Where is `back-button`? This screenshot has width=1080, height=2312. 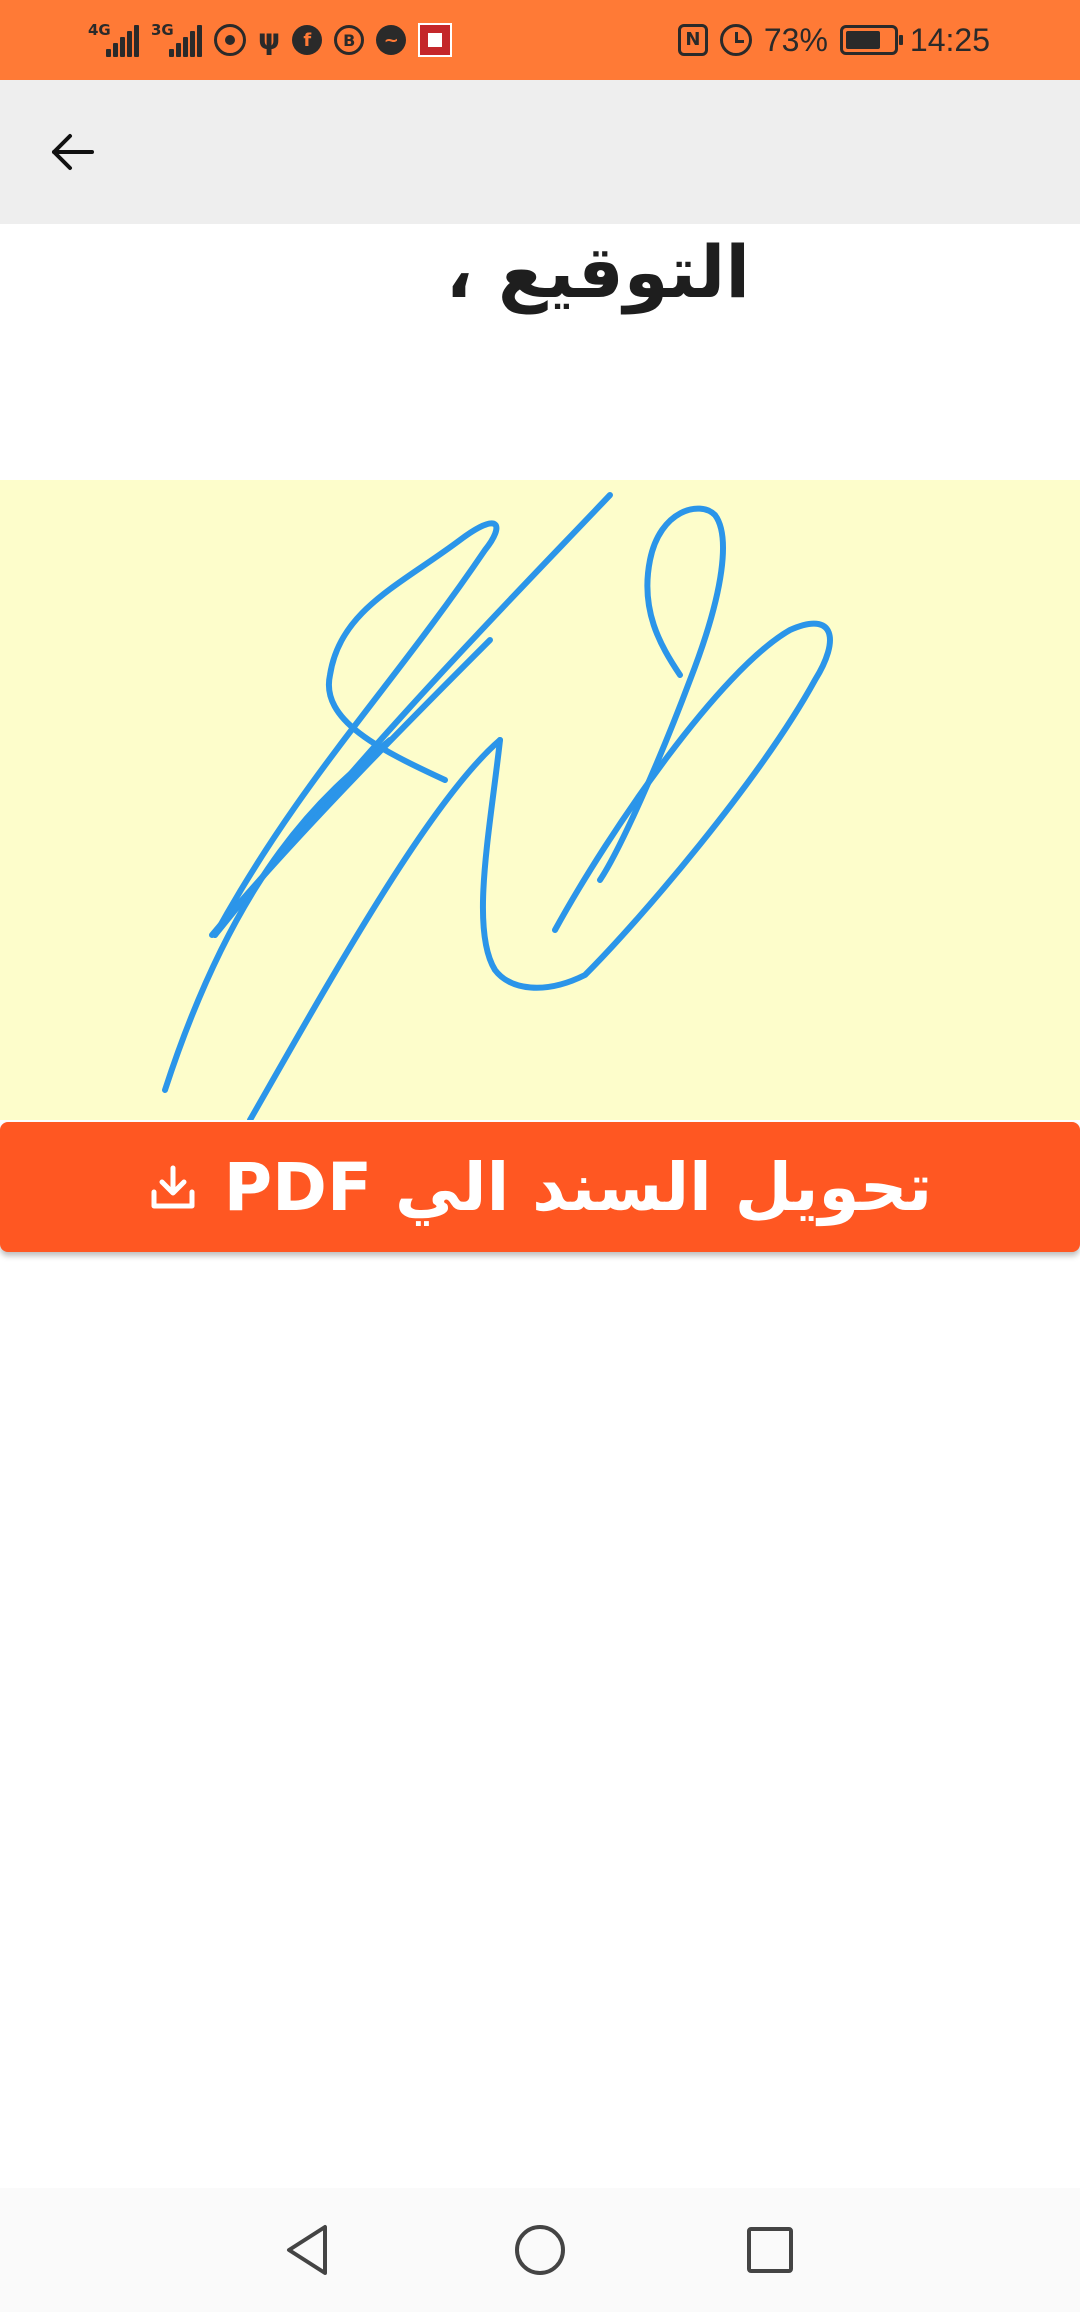
back-button is located at coordinates (72, 152).